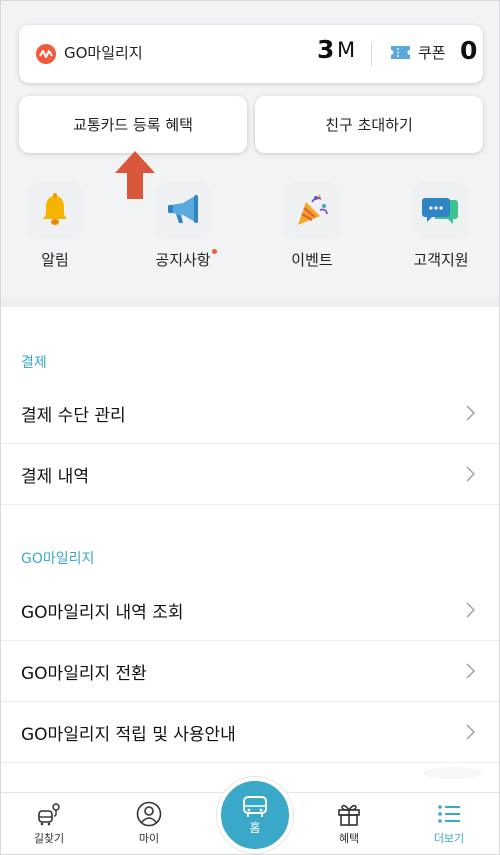 The image size is (500, 855). What do you see at coordinates (432, 53) in the screenshot?
I see `coupon-label: 쿠폰` at bounding box center [432, 53].